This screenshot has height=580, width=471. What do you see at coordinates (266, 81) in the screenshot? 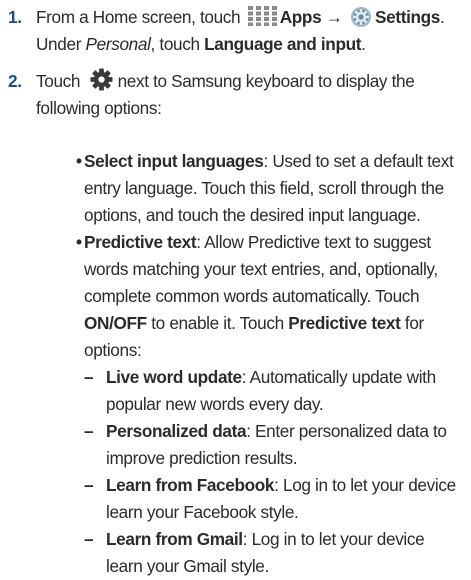
I see `step-2-text: next to Samsung keyboard to display the` at bounding box center [266, 81].